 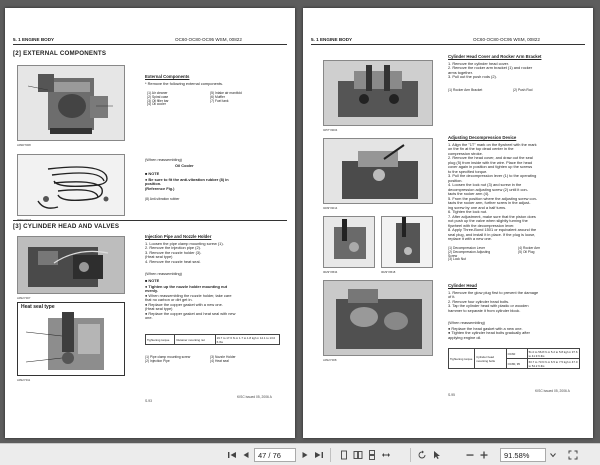 I want to click on rotate-icon, so click(x=422, y=455).